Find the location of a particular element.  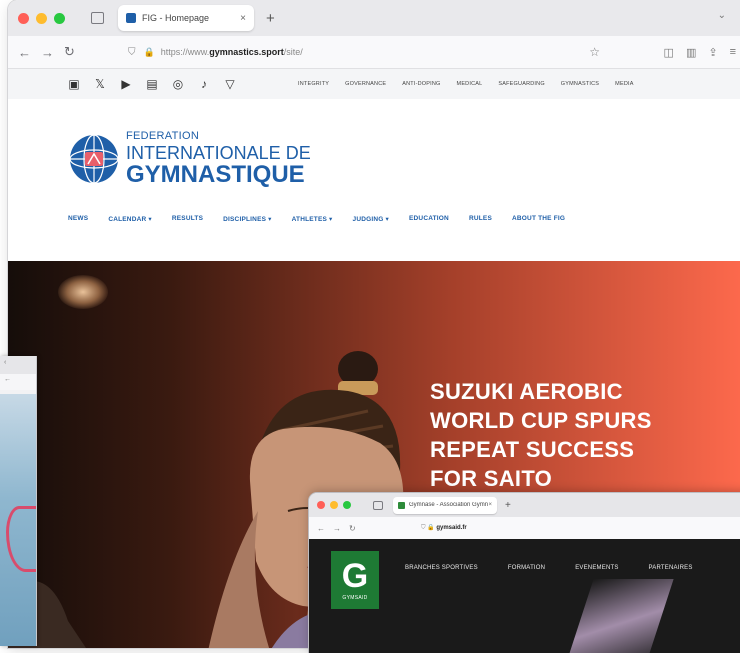

url-field: ⛉ 🔒 https://www. gymnastics.sport/site/ ☆ is located at coordinates (364, 52).